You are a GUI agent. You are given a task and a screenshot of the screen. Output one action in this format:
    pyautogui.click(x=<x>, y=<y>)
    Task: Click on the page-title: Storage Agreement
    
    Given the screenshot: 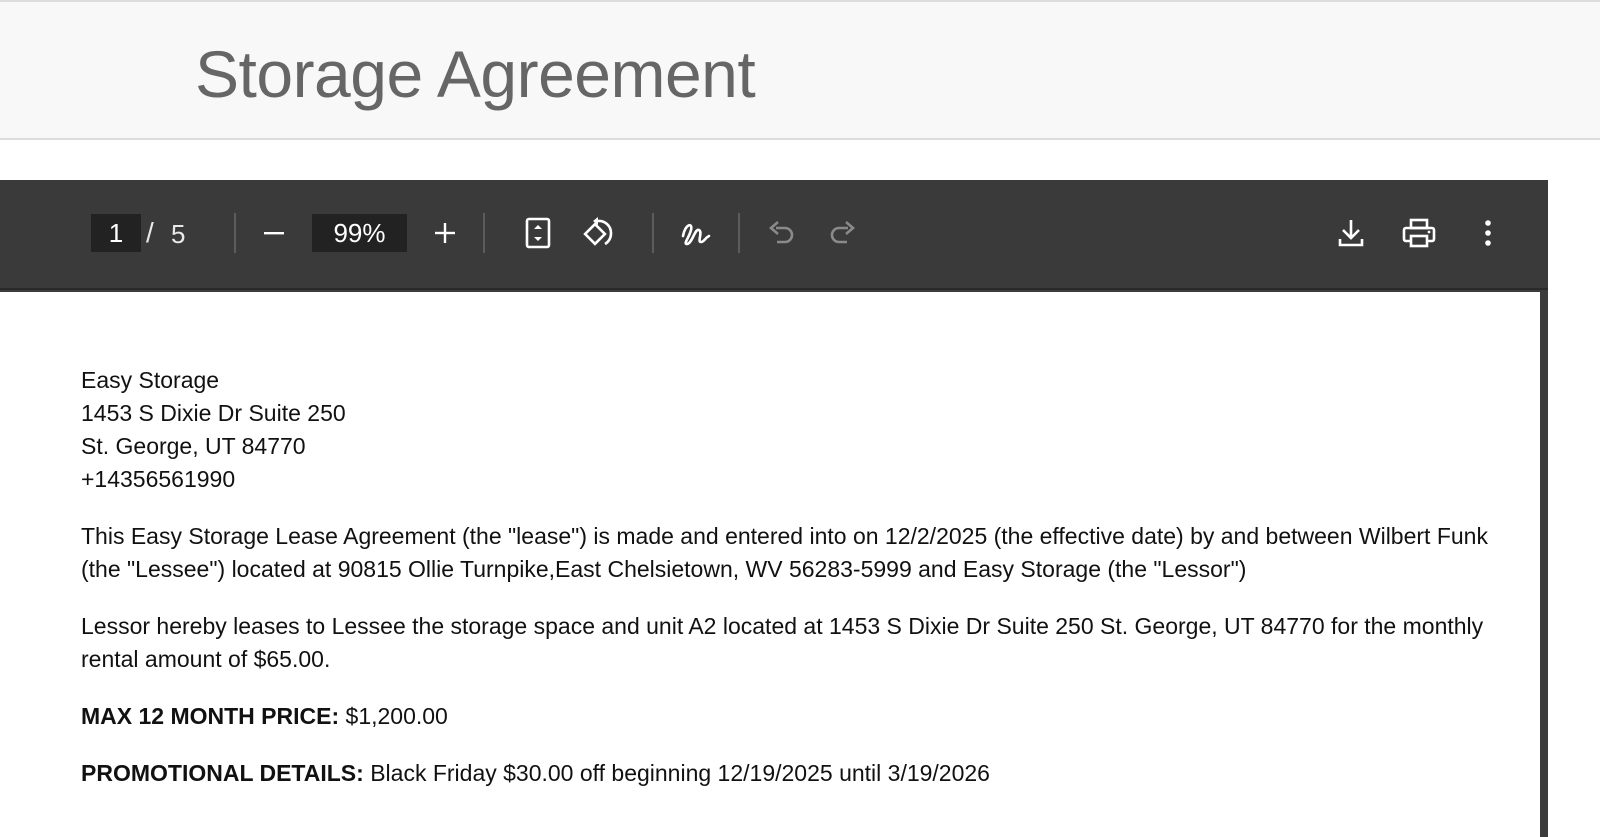 What is the action you would take?
    pyautogui.click(x=475, y=74)
    